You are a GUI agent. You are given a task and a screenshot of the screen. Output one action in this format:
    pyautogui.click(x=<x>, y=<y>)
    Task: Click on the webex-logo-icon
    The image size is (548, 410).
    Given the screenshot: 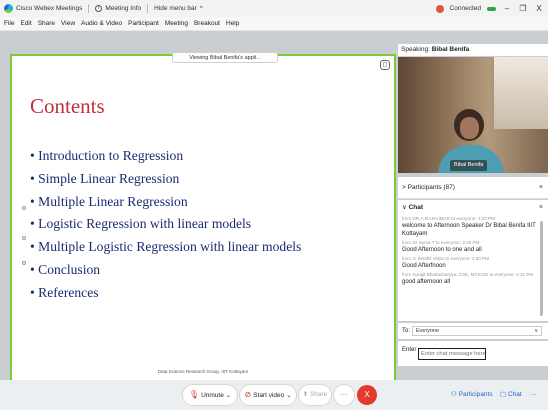 What is the action you would take?
    pyautogui.click(x=8, y=8)
    